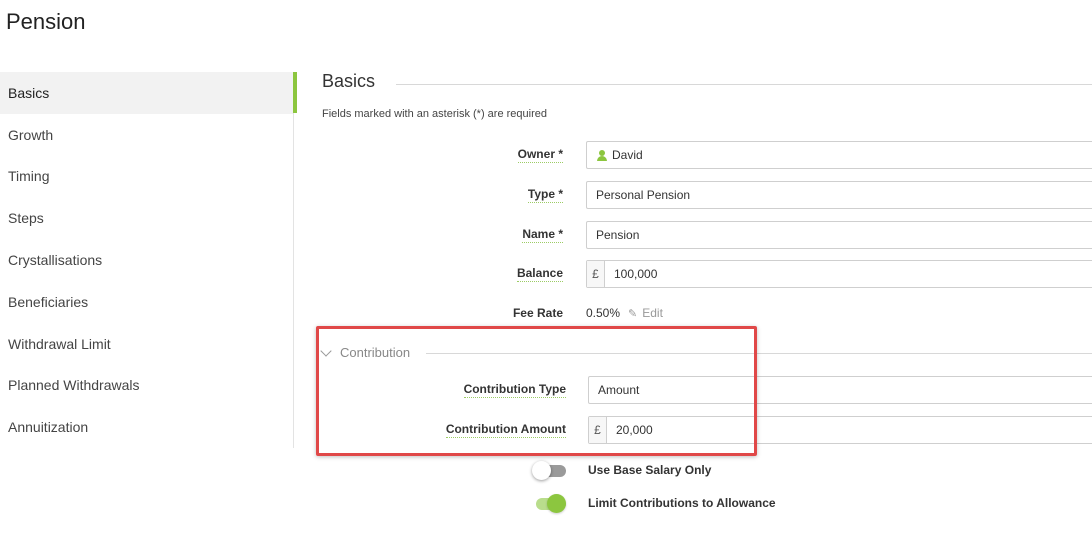 The image size is (1092, 538). I want to click on contribution-amount-value: 20,000, so click(634, 430).